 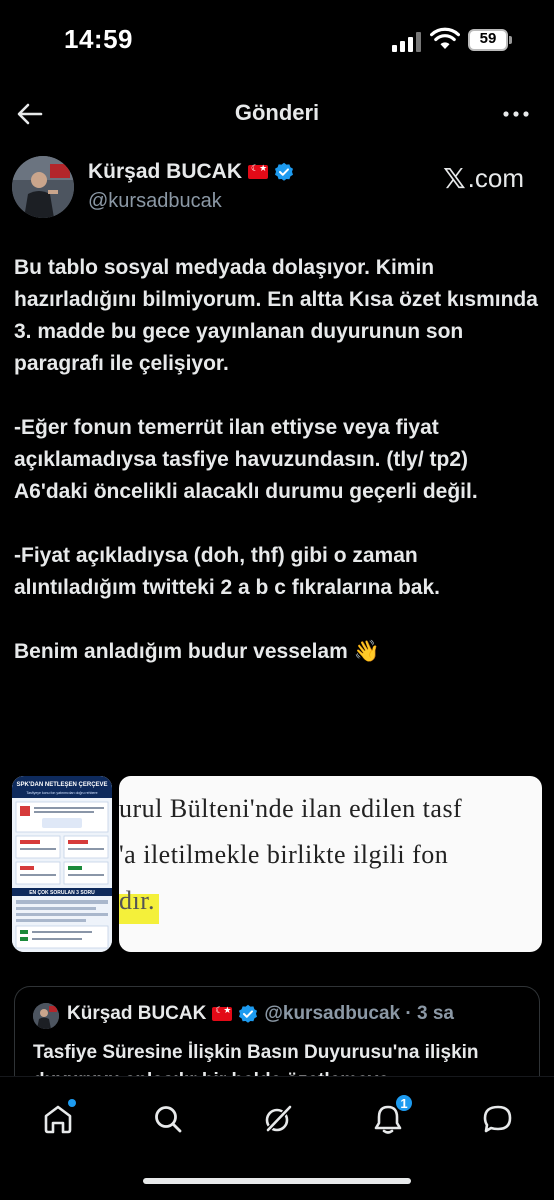 What do you see at coordinates (72, 1103) in the screenshot?
I see `home-new-indicator` at bounding box center [72, 1103].